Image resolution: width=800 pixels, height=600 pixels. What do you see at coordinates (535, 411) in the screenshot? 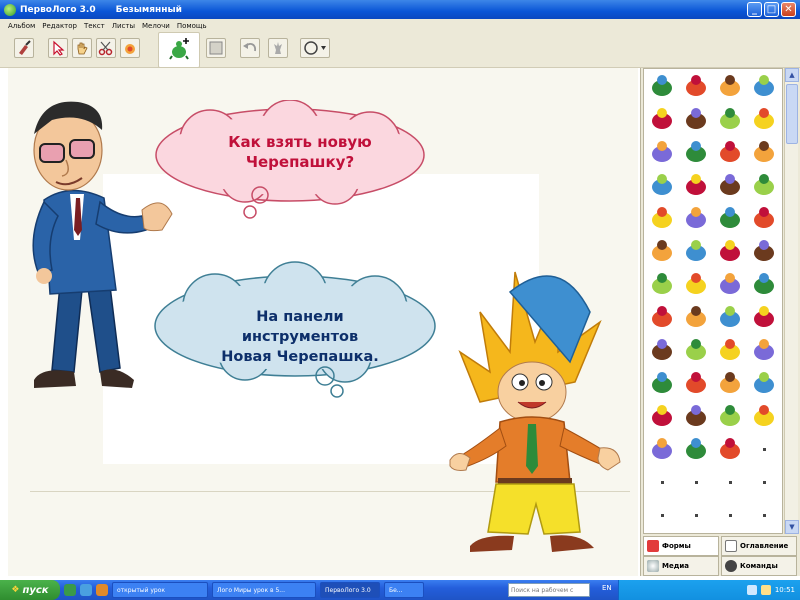
I see `boy-character-image` at bounding box center [535, 411].